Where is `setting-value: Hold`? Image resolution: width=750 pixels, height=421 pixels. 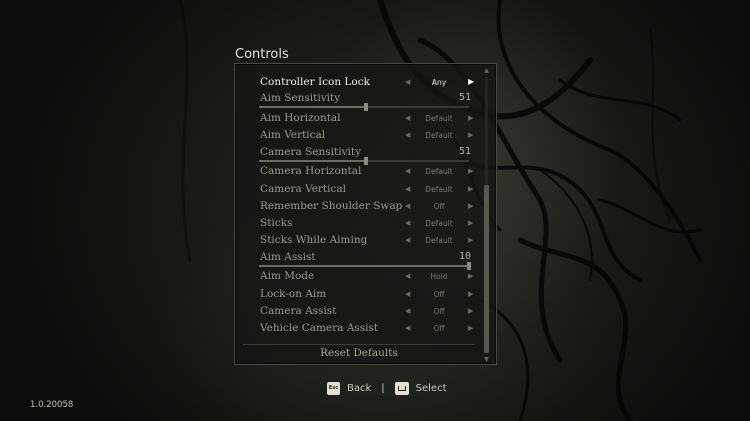
setting-value: Hold is located at coordinates (439, 277).